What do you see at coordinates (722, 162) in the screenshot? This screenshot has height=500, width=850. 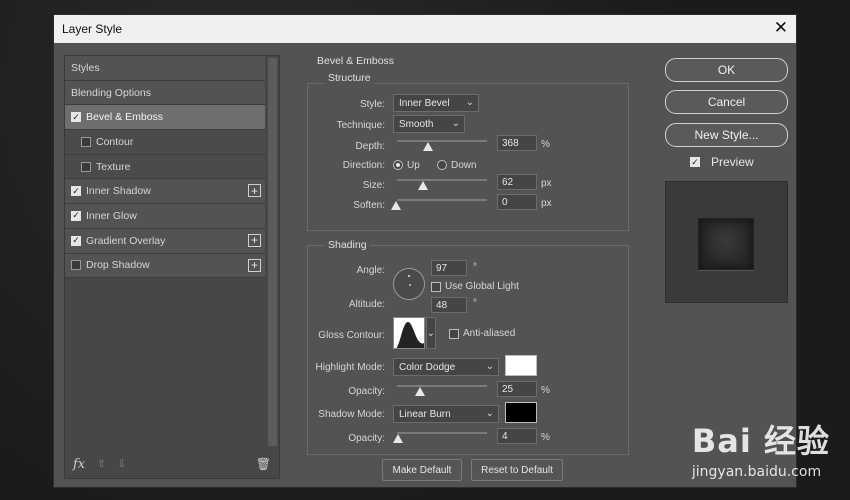 I see `preview-toggle: ✓ Preview` at bounding box center [722, 162].